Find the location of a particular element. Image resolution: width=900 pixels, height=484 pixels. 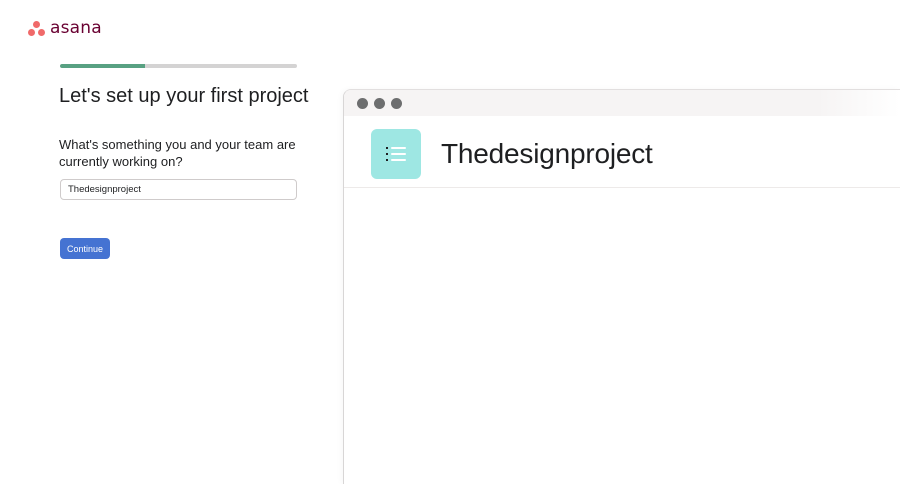

project-name-input is located at coordinates (178, 189).